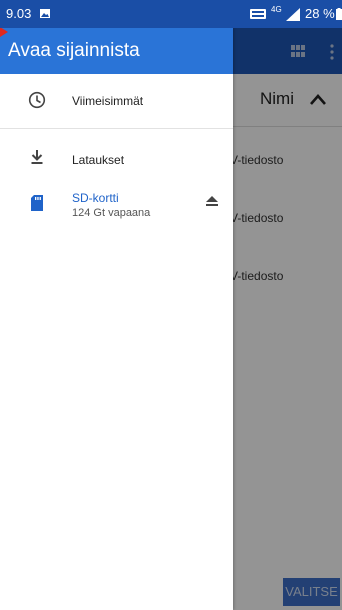 This screenshot has width=342, height=610. Describe the element at coordinates (19, 13) in the screenshot. I see `status-time: 9.03` at that location.